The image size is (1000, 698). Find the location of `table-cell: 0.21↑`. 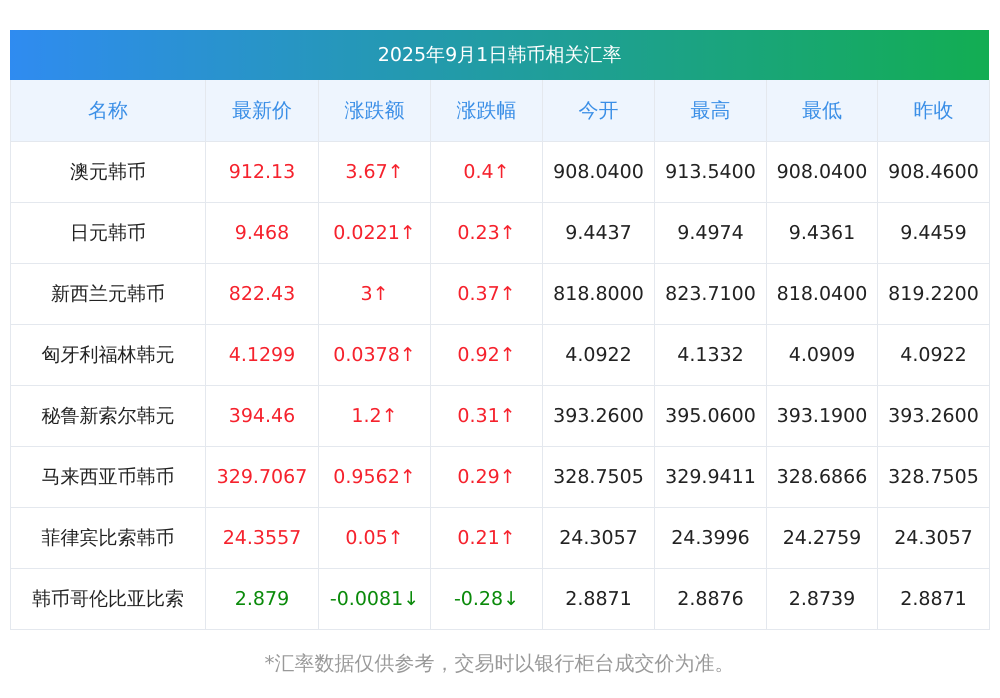

table-cell: 0.21↑ is located at coordinates (487, 538).